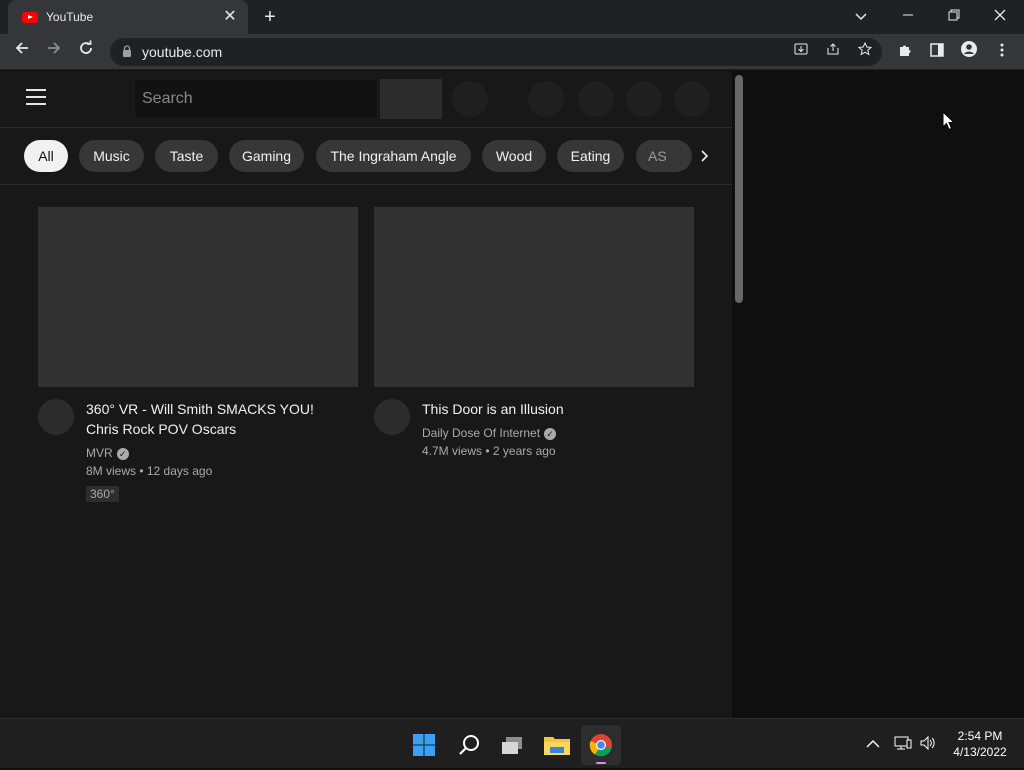  What do you see at coordinates (469, 745) in the screenshot?
I see `search-icon` at bounding box center [469, 745].